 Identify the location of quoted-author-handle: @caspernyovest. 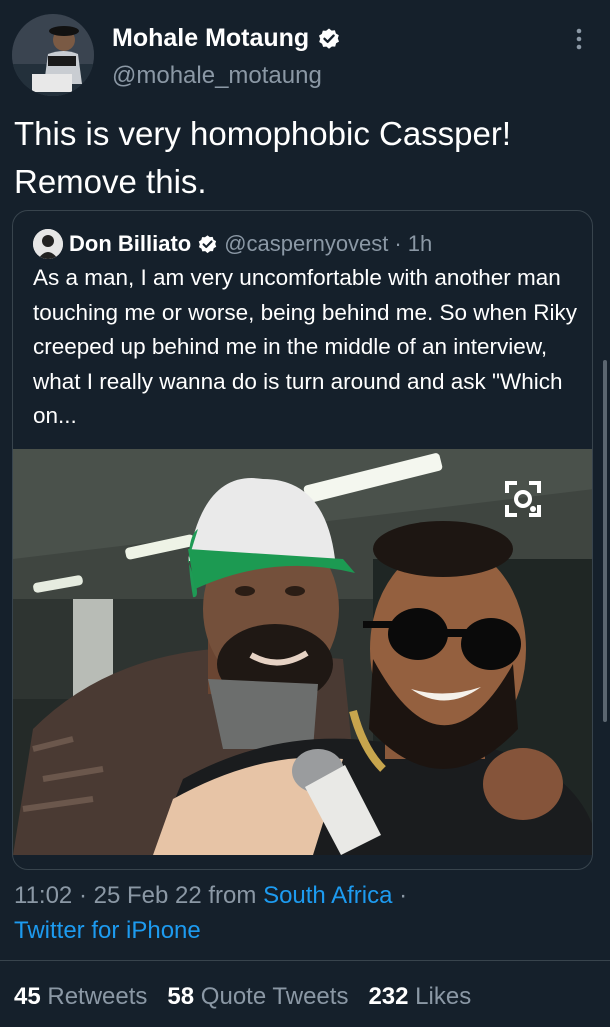
(306, 244).